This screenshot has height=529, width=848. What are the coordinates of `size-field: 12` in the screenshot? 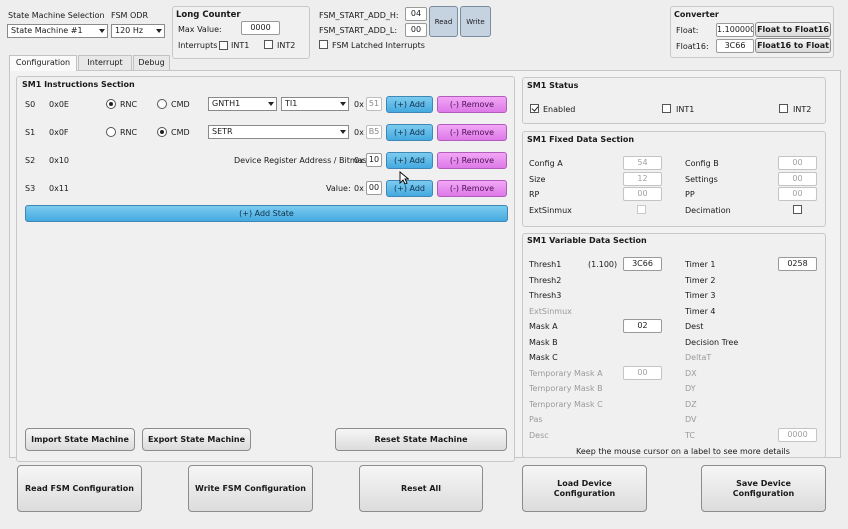 It's located at (642, 179).